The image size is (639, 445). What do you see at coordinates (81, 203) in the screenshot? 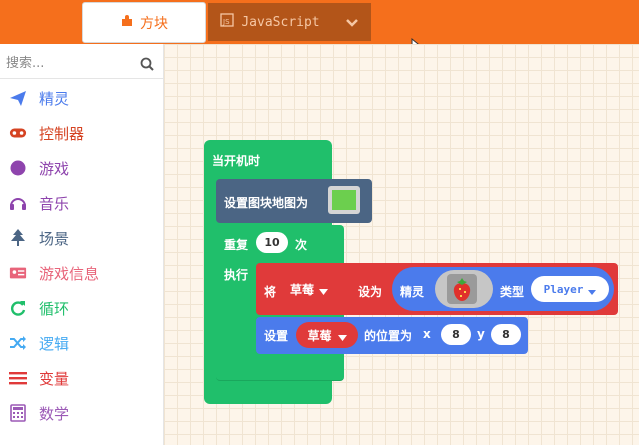
I see `category-music: 音乐` at bounding box center [81, 203].